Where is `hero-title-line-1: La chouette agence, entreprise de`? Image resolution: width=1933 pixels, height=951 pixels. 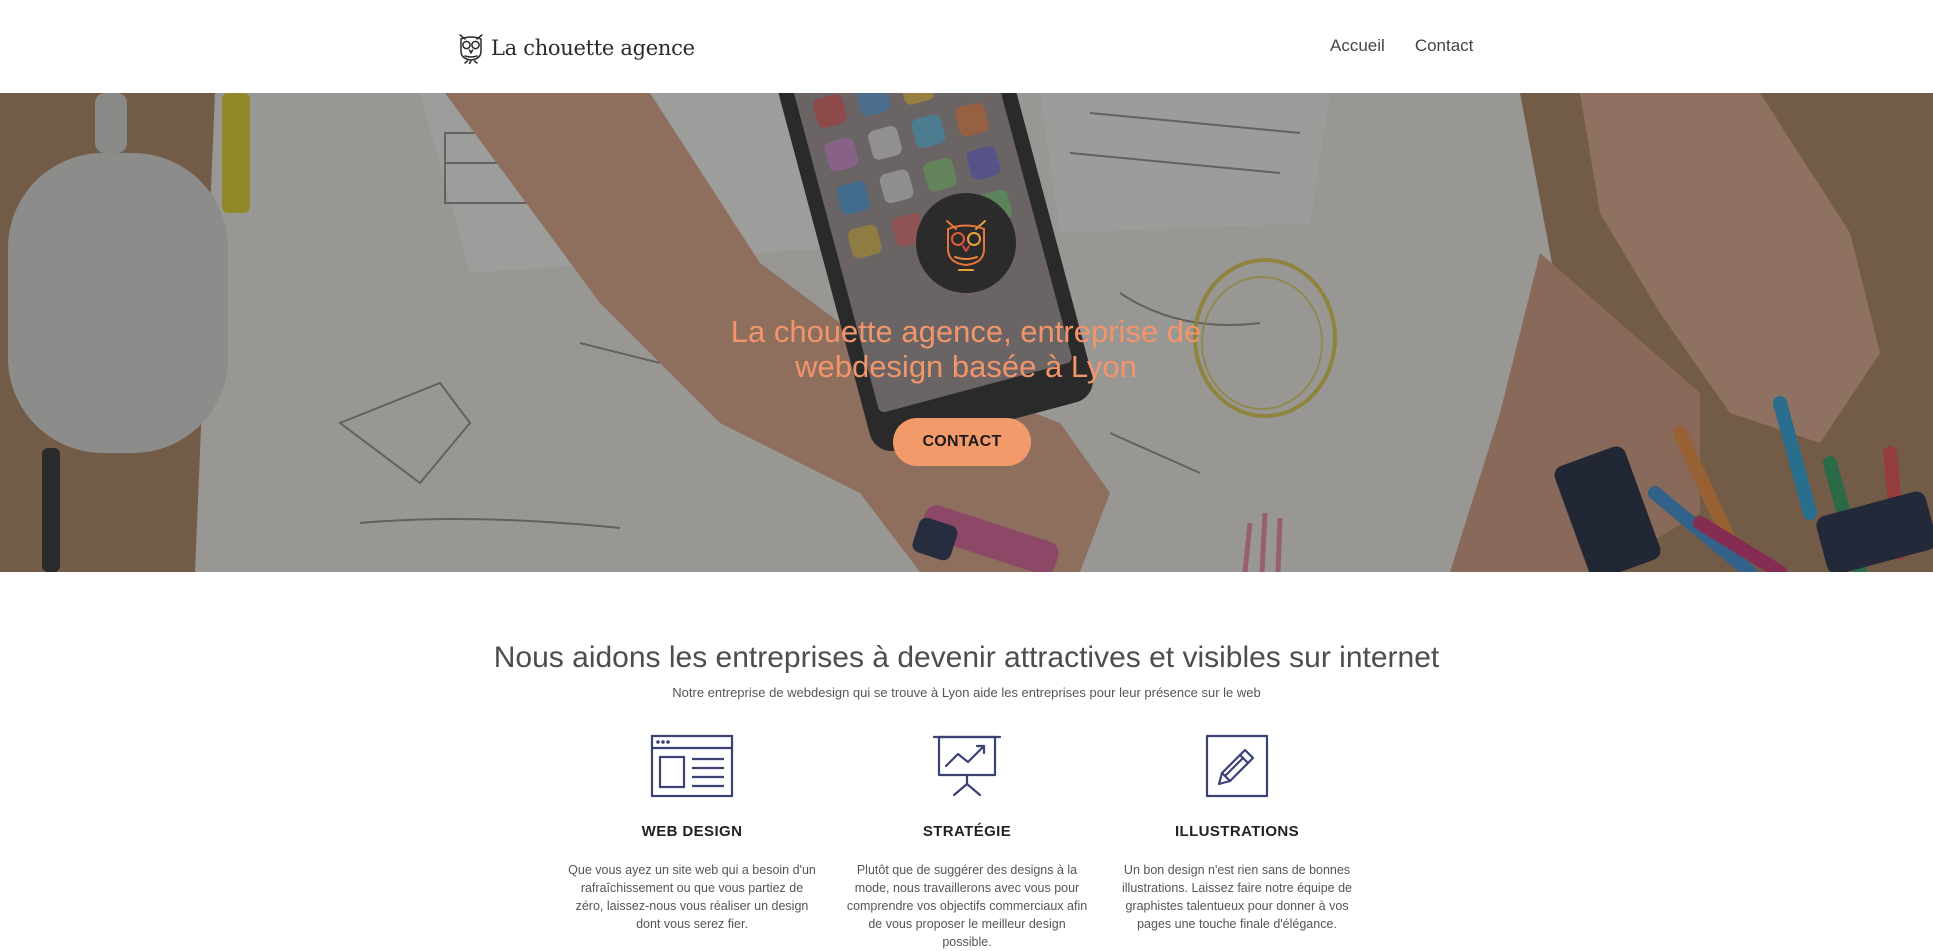
hero-title-line-1: La chouette agence, entreprise de is located at coordinates (966, 331).